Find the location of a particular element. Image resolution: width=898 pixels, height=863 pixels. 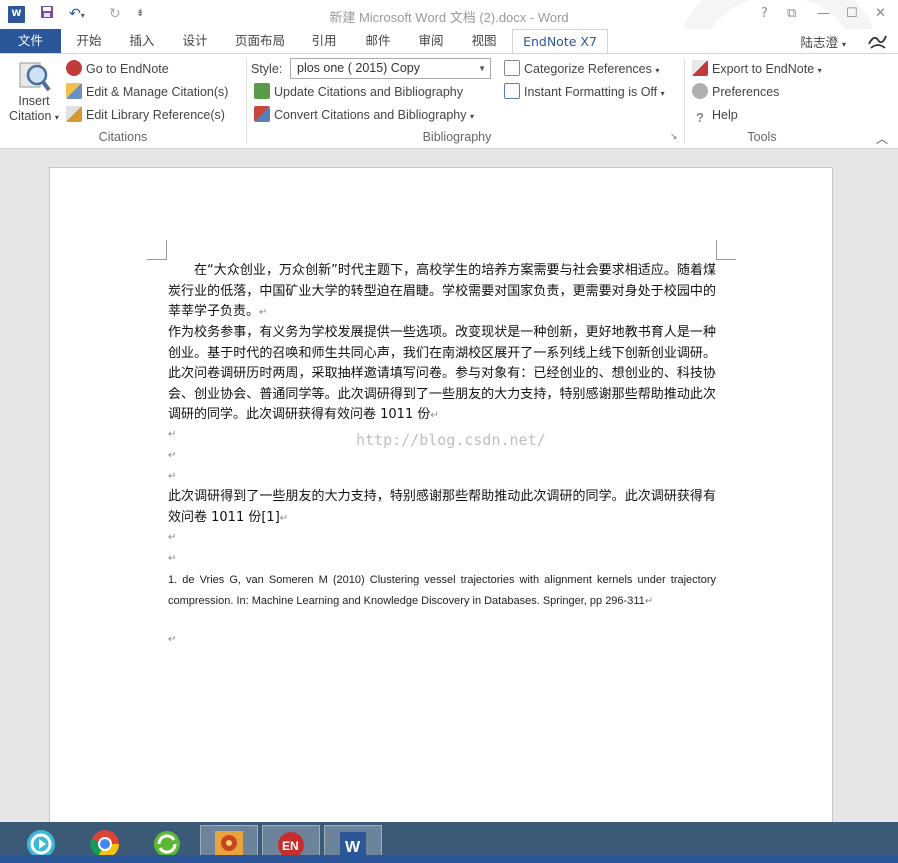

insert-citation-button: Insert Citation ▾ is located at coordinates (34, 93).